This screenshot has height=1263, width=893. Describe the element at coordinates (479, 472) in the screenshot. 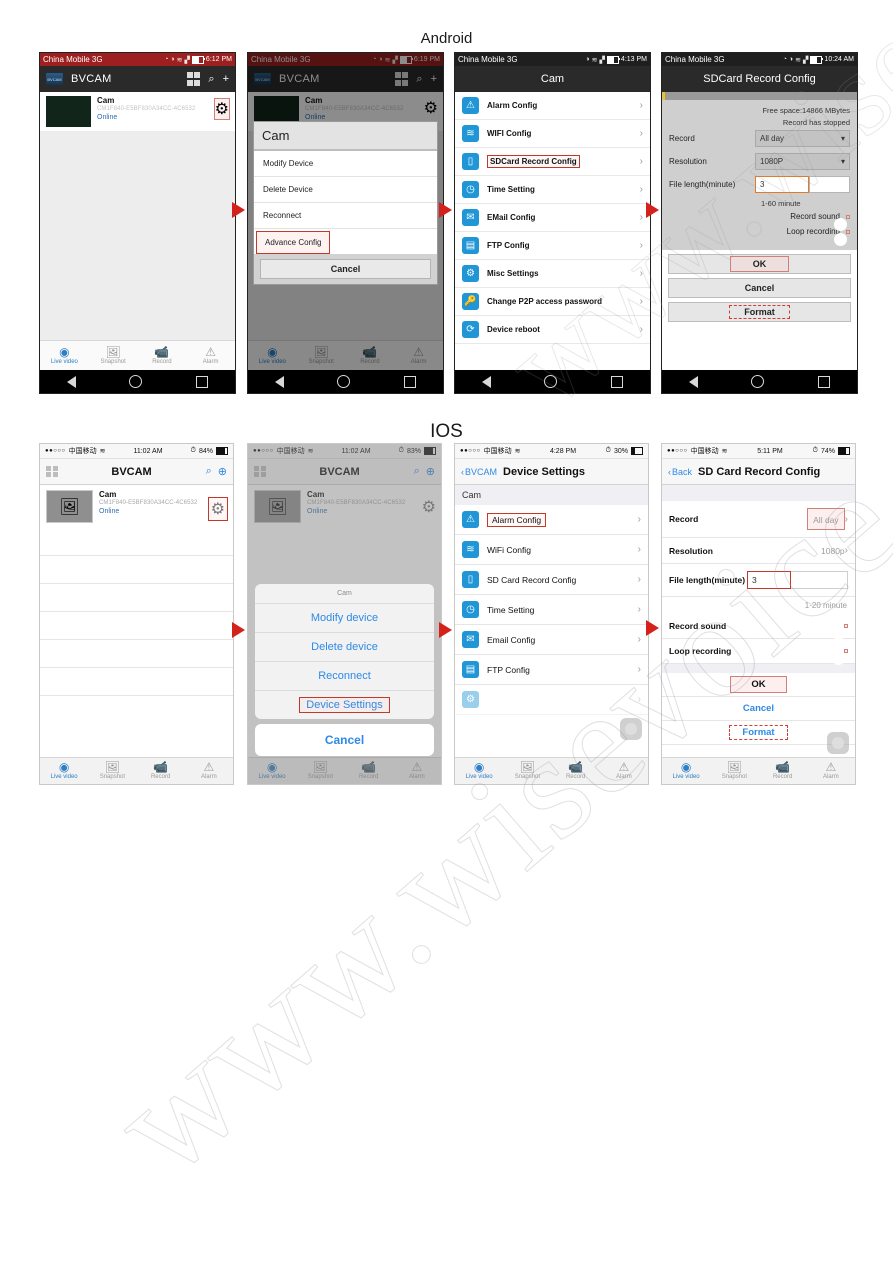

I see `back-button: ‹ BVCAM` at that location.